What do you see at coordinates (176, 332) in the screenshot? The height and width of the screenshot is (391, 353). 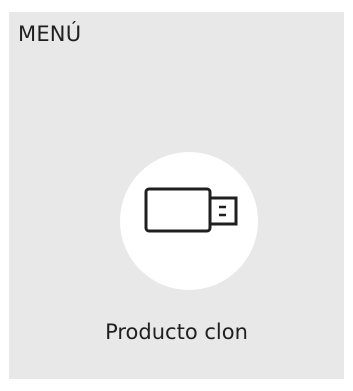 I see `clone-product-label: Producto clon` at bounding box center [176, 332].